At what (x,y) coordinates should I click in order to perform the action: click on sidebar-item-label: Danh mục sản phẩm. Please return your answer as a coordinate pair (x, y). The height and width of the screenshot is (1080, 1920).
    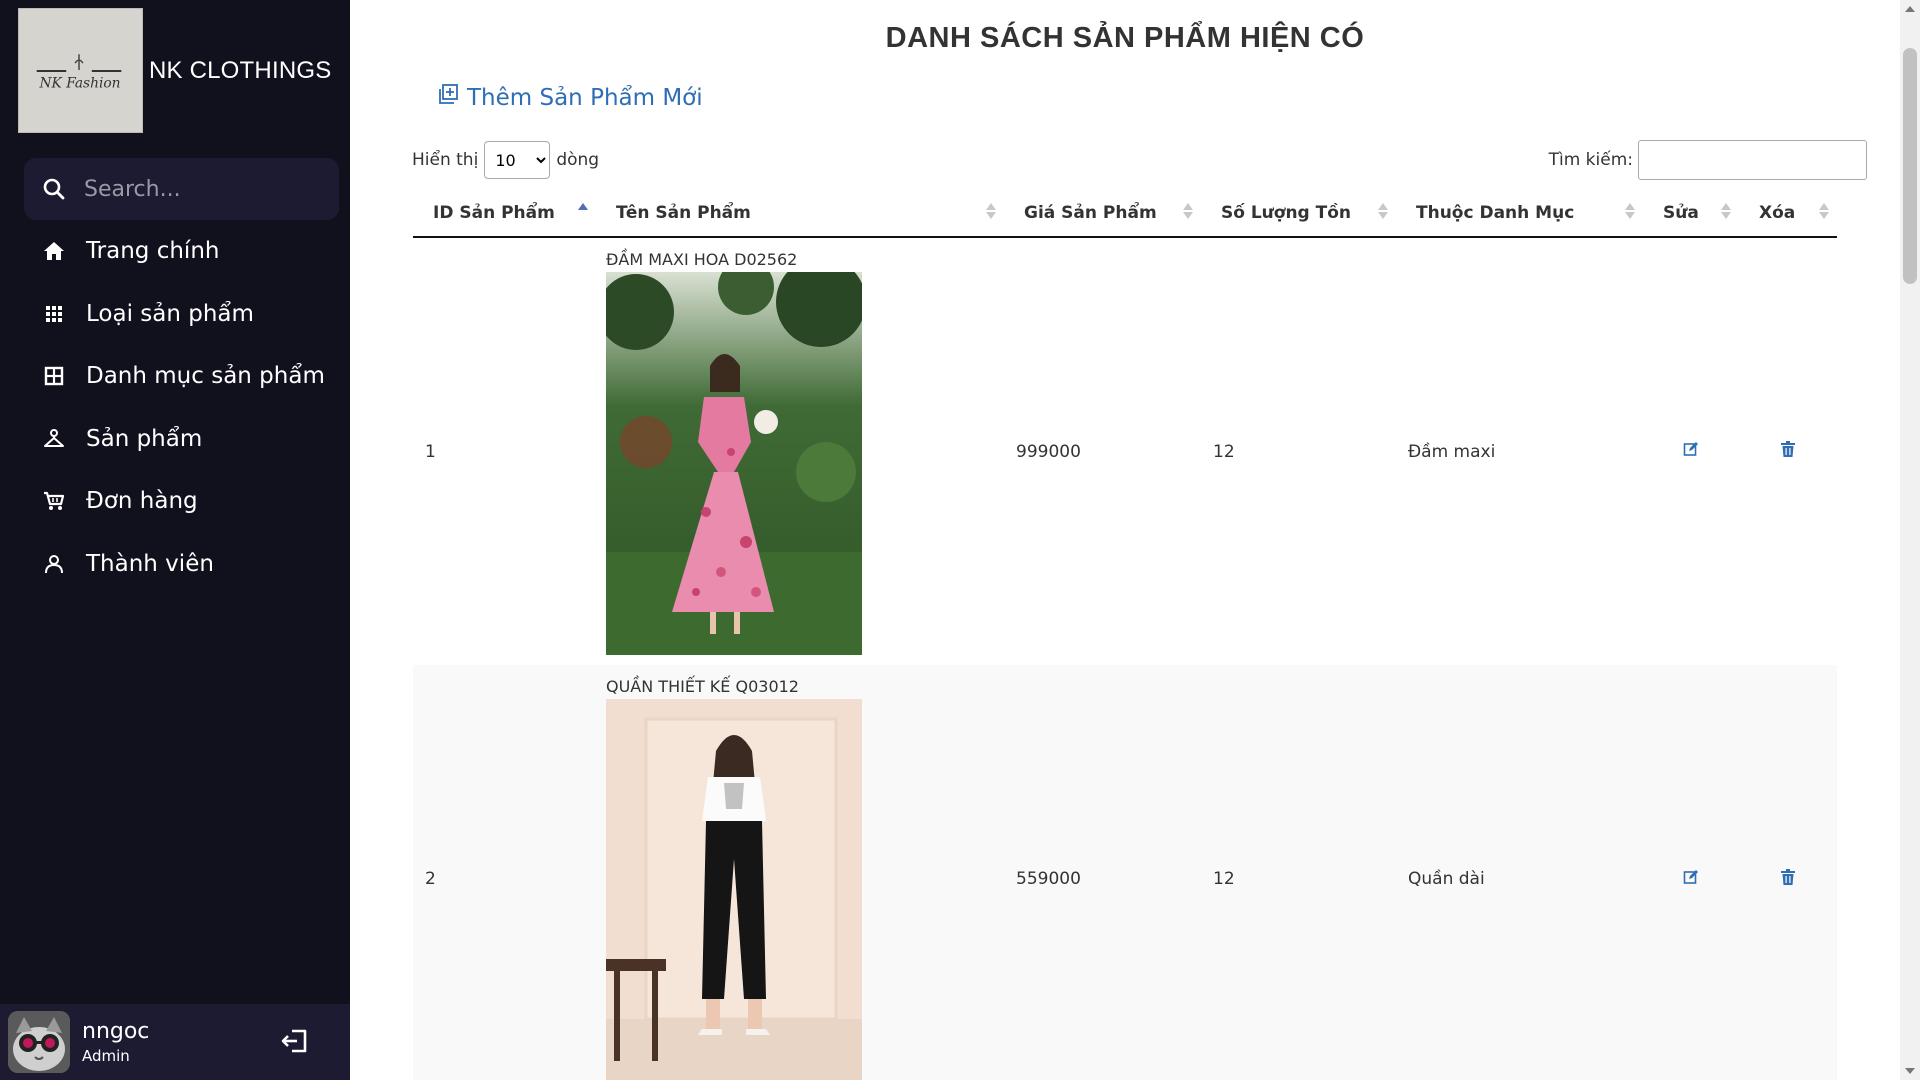
    Looking at the image, I should click on (205, 376).